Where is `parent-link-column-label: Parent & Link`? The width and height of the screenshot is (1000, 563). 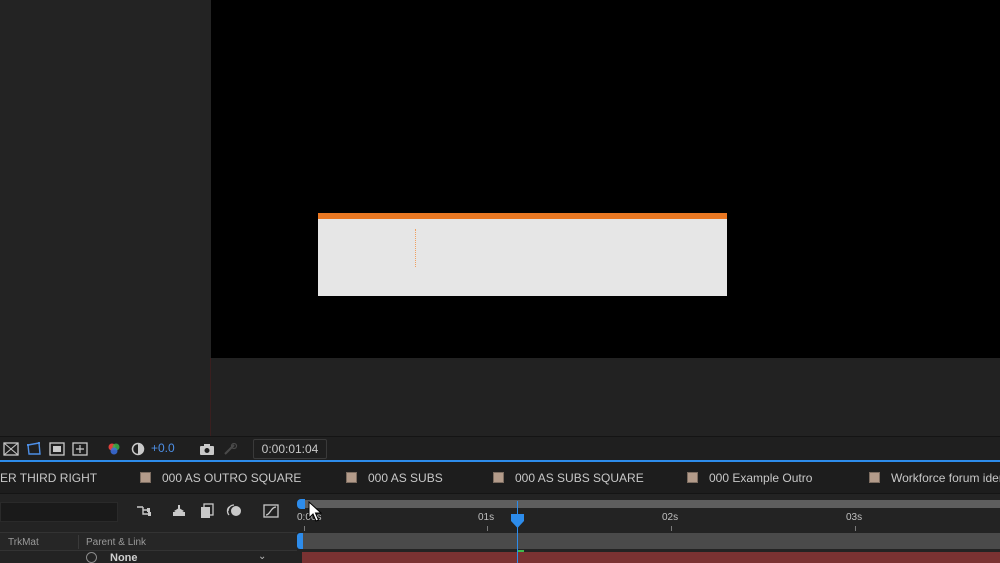
parent-link-column-label: Parent & Link is located at coordinates (116, 542).